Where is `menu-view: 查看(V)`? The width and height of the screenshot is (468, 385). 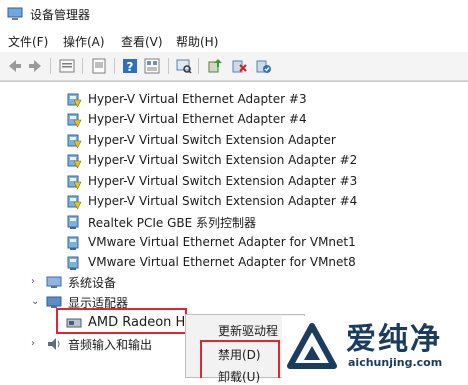 menu-view: 查看(V) is located at coordinates (142, 41).